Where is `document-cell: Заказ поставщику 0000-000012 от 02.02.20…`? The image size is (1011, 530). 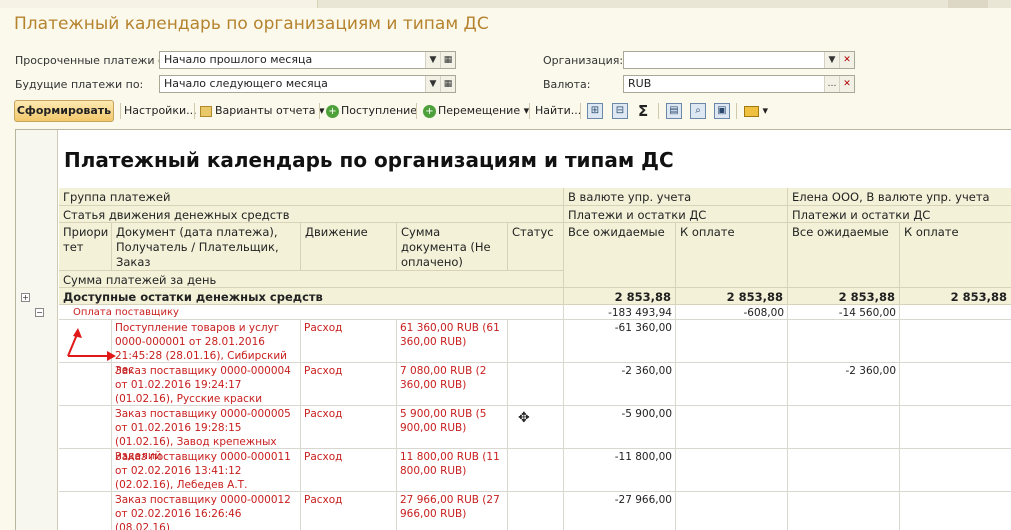 document-cell: Заказ поставщику 0000-000012 от 02.02.20… is located at coordinates (206, 511).